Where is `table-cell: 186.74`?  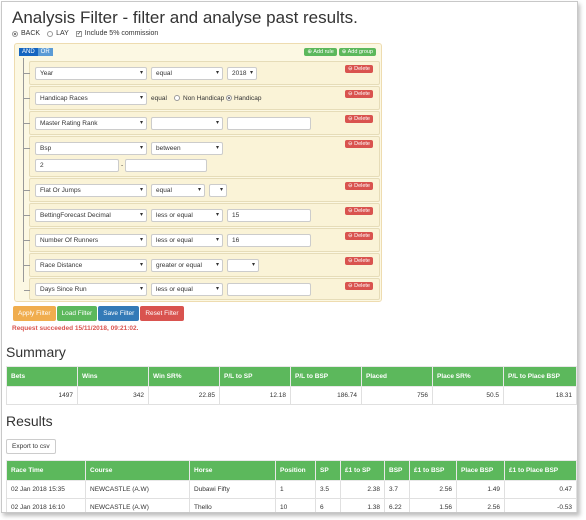 table-cell: 186.74 is located at coordinates (326, 395).